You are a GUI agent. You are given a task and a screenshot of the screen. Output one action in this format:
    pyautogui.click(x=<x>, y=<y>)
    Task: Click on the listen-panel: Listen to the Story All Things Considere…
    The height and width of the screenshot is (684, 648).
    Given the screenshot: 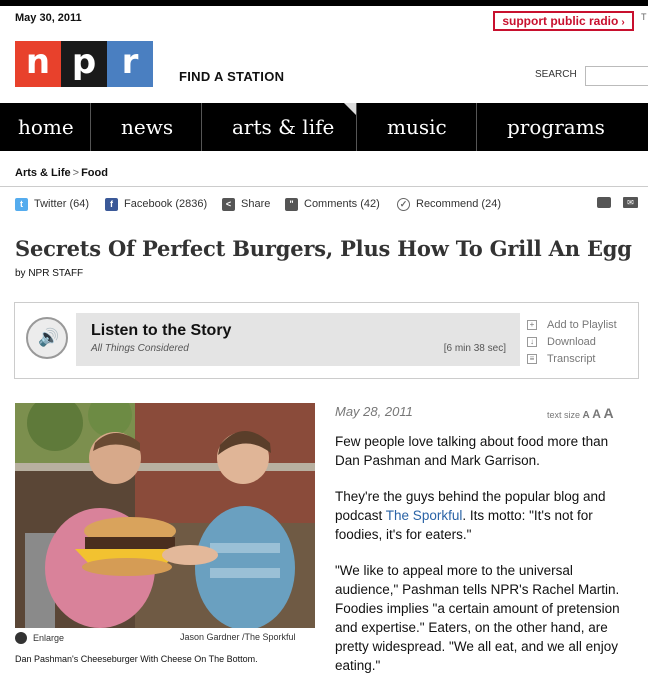 What is the action you would take?
    pyautogui.click(x=298, y=339)
    